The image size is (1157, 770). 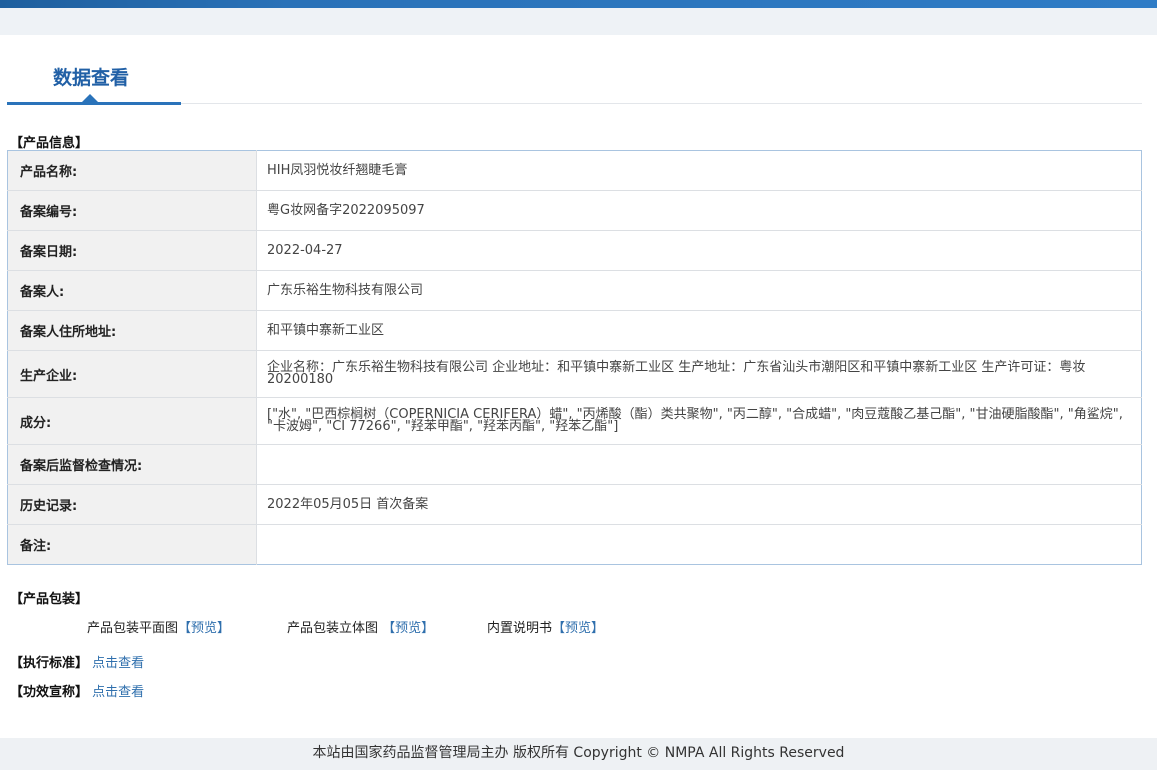 What do you see at coordinates (699, 464) in the screenshot?
I see `row-value-supervision` at bounding box center [699, 464].